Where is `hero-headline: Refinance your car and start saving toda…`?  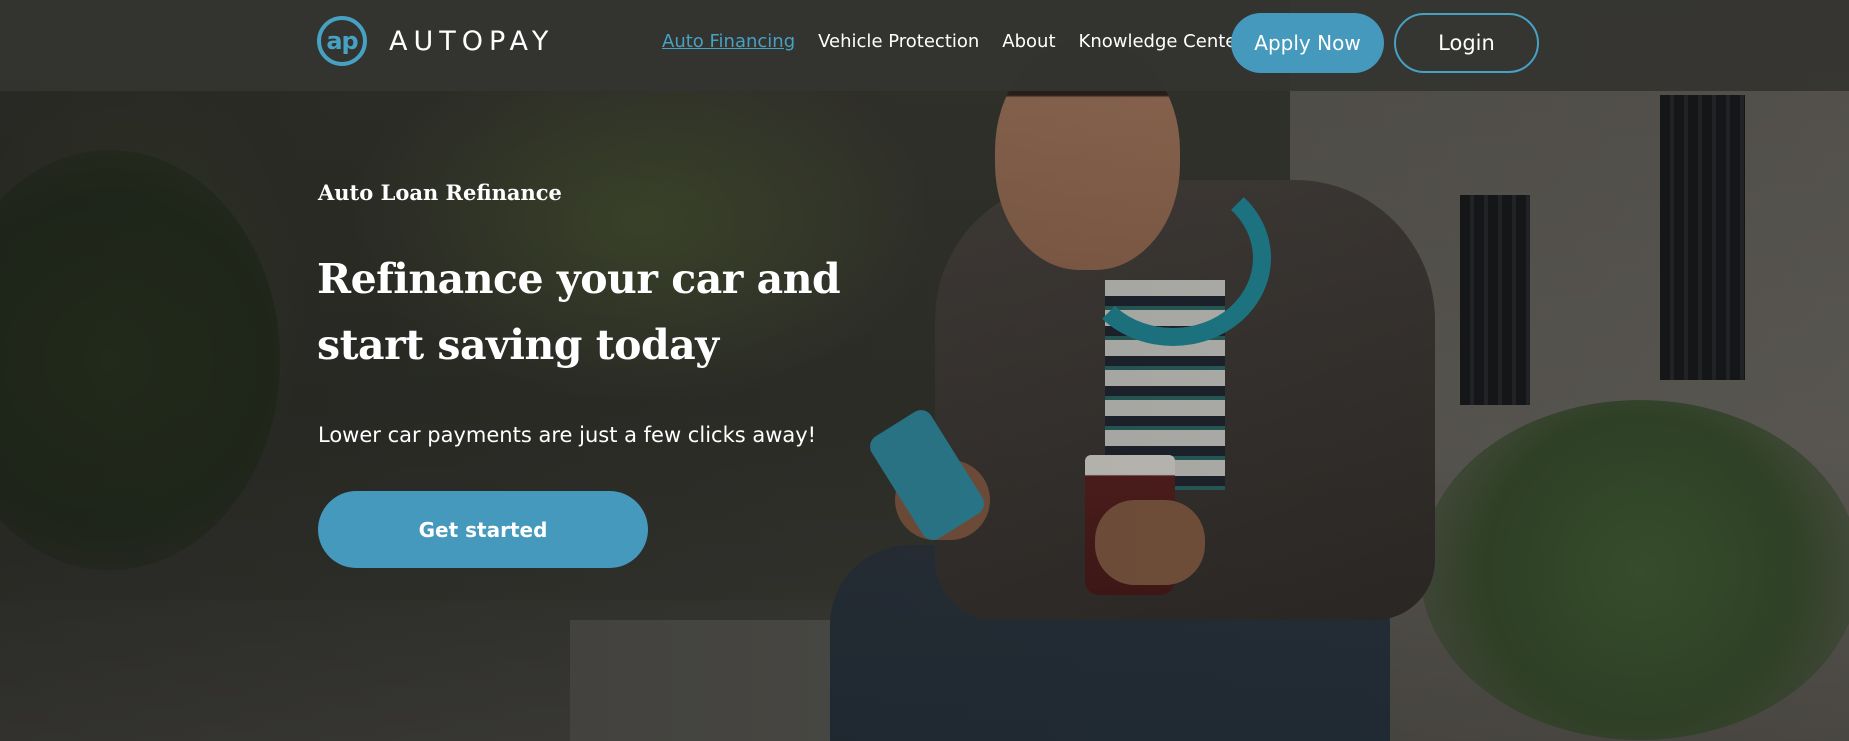 hero-headline: Refinance your car and start saving toda… is located at coordinates (597, 312).